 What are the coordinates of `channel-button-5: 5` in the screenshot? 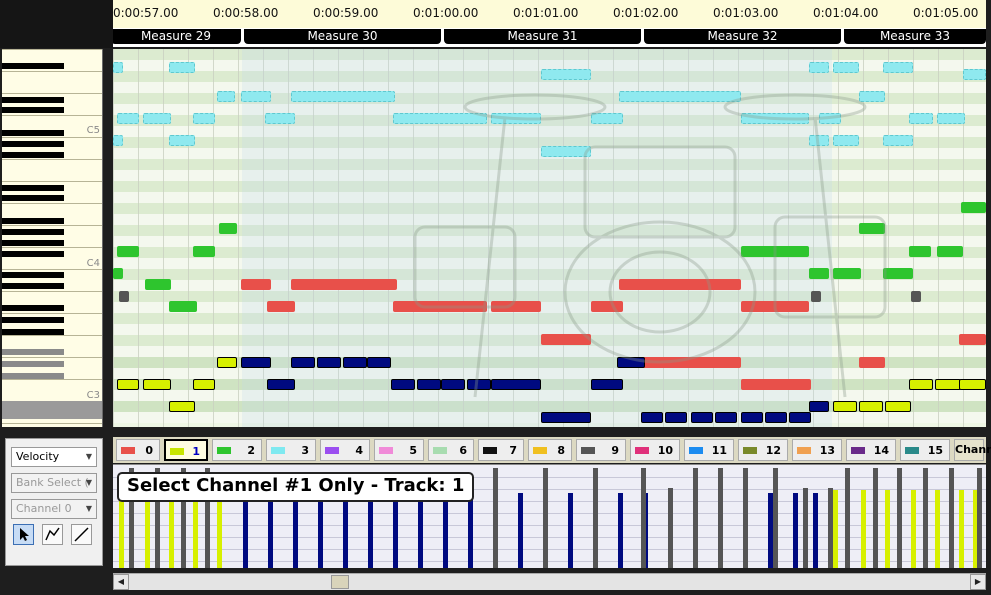 It's located at (399, 450).